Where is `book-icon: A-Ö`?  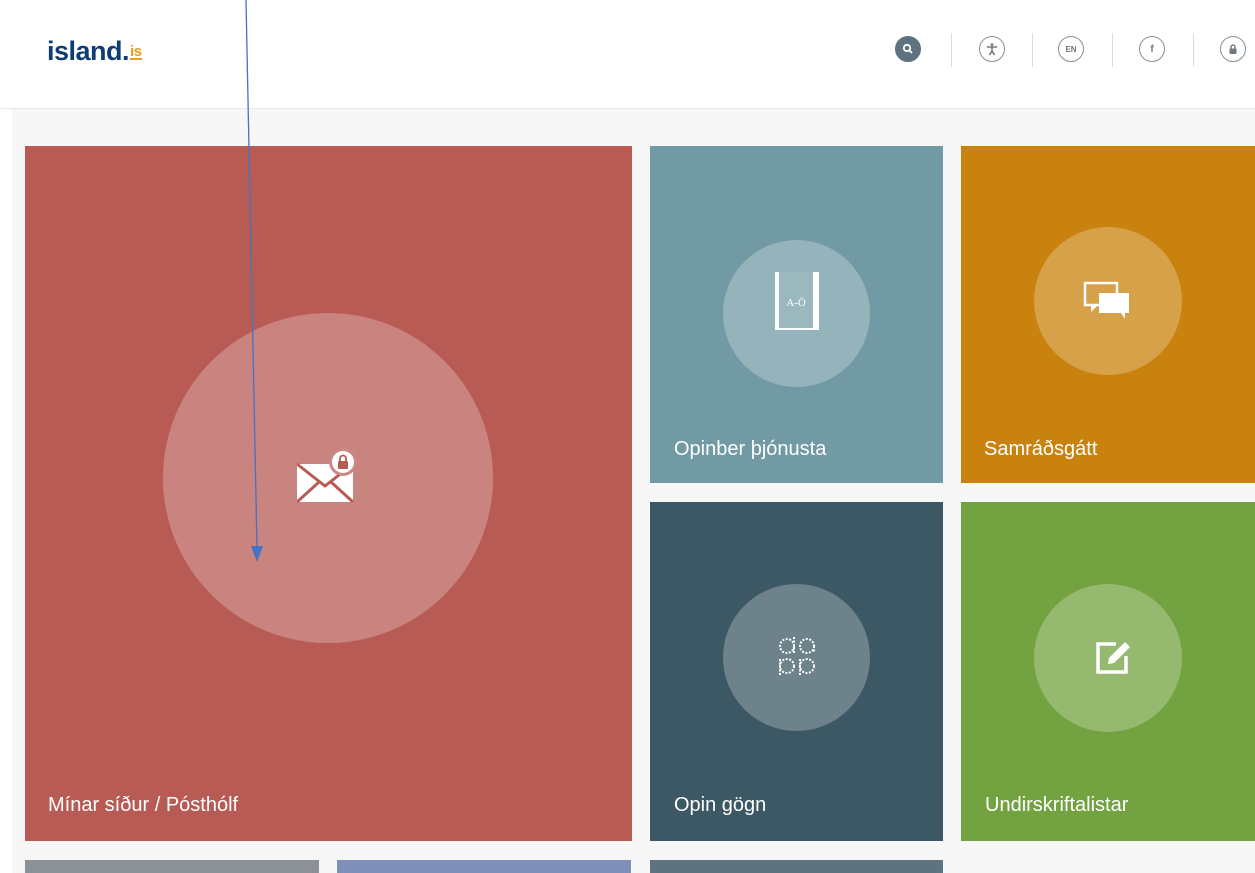
book-icon: A-Ö is located at coordinates (797, 301).